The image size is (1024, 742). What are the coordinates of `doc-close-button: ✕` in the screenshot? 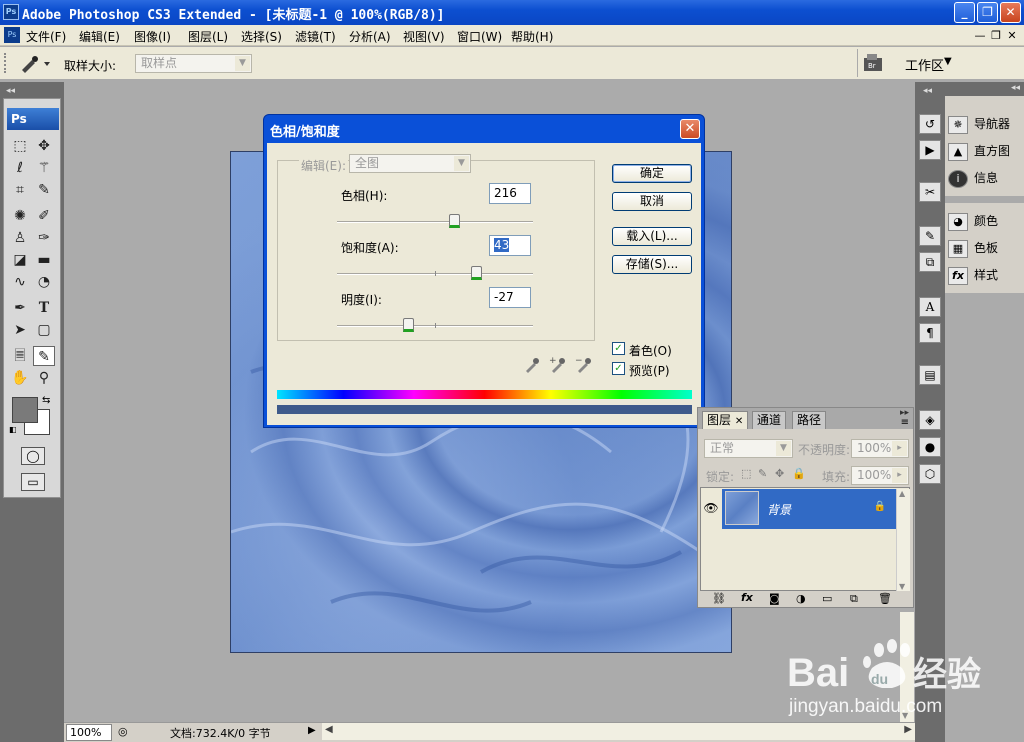 It's located at (1012, 35).